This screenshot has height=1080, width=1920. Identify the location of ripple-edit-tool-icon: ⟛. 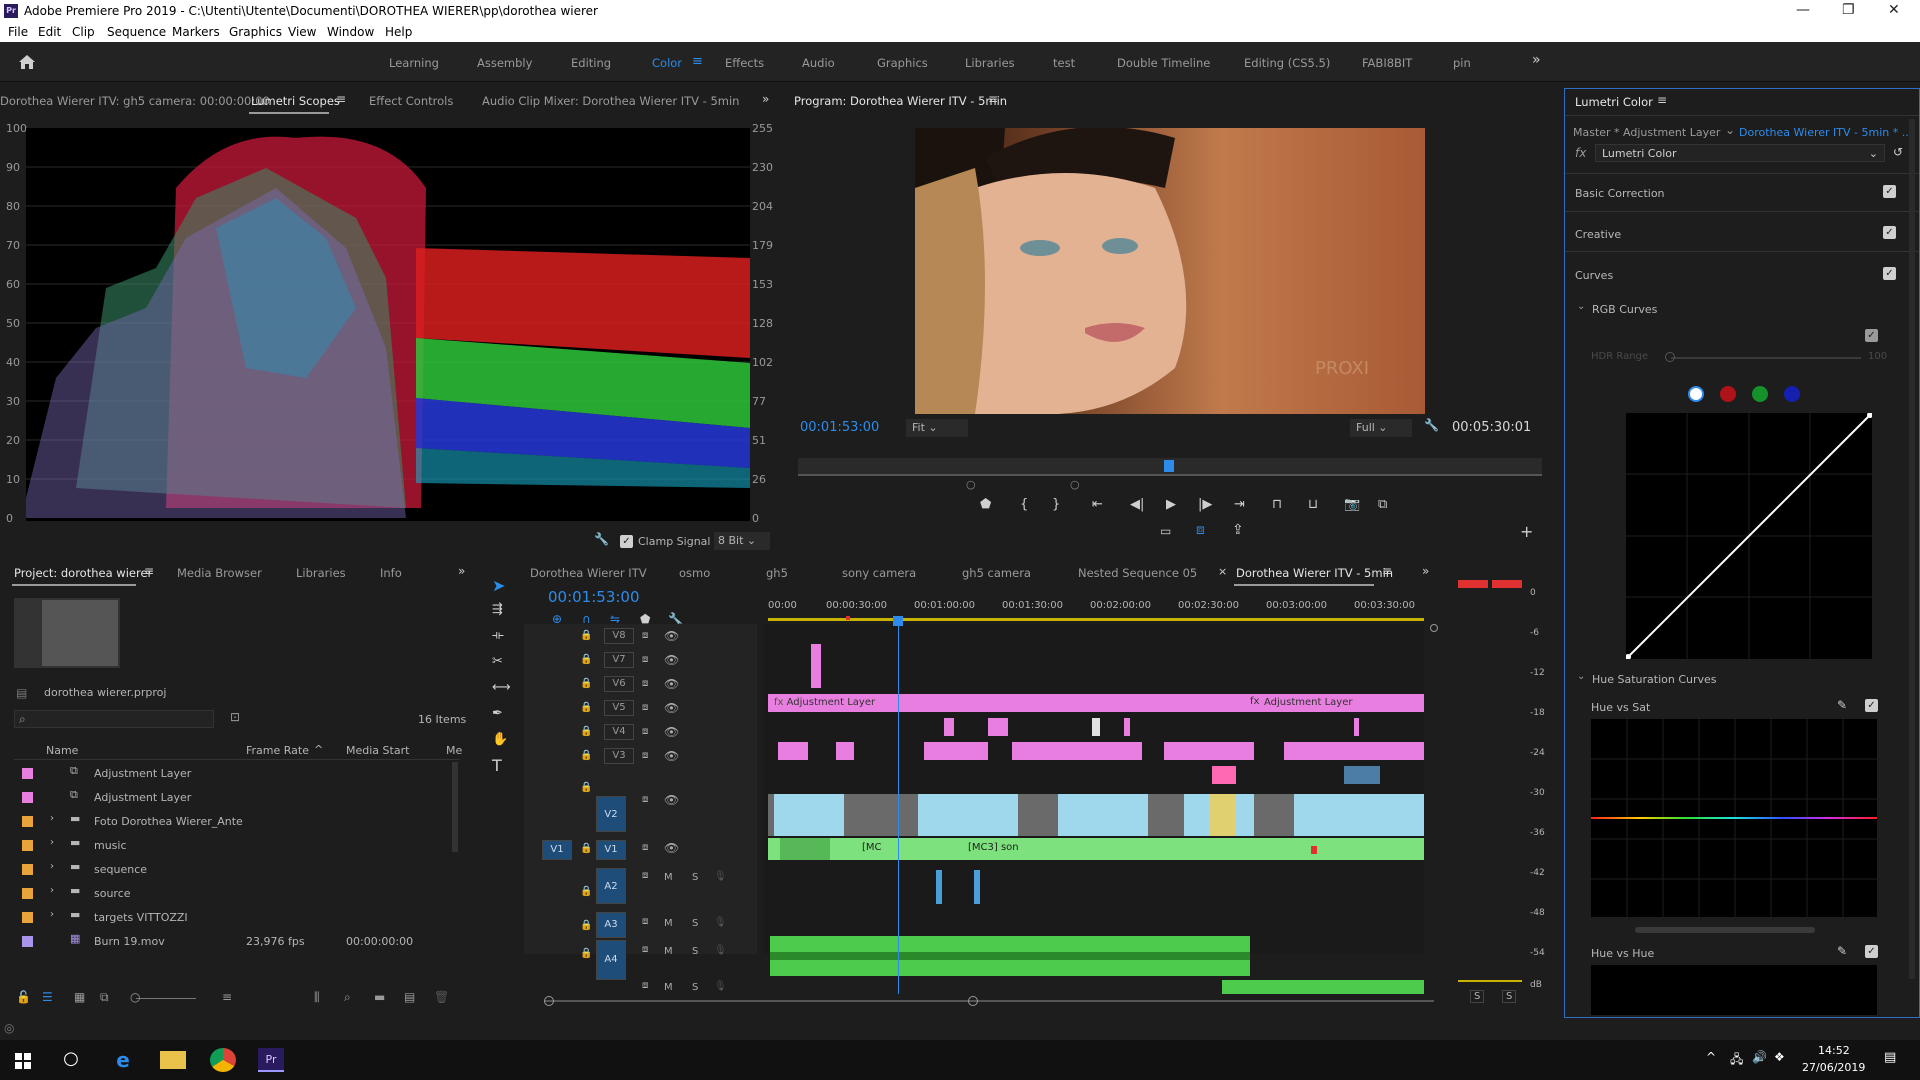
(498, 635).